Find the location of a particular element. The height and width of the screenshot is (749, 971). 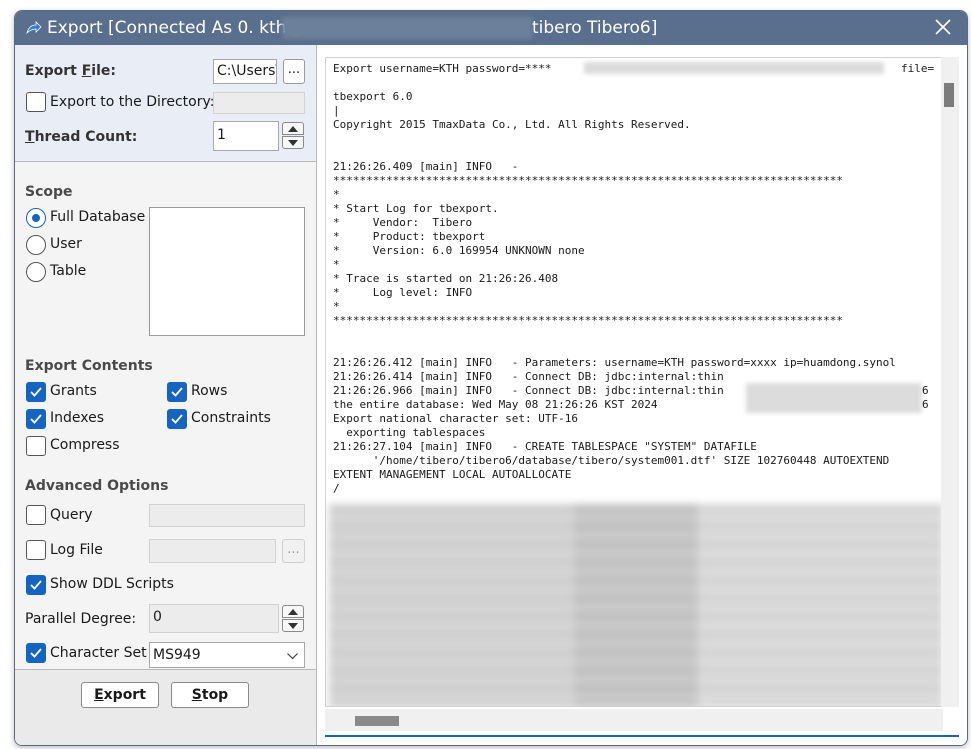

export-file-input: C:\Users\ is located at coordinates (245, 71).